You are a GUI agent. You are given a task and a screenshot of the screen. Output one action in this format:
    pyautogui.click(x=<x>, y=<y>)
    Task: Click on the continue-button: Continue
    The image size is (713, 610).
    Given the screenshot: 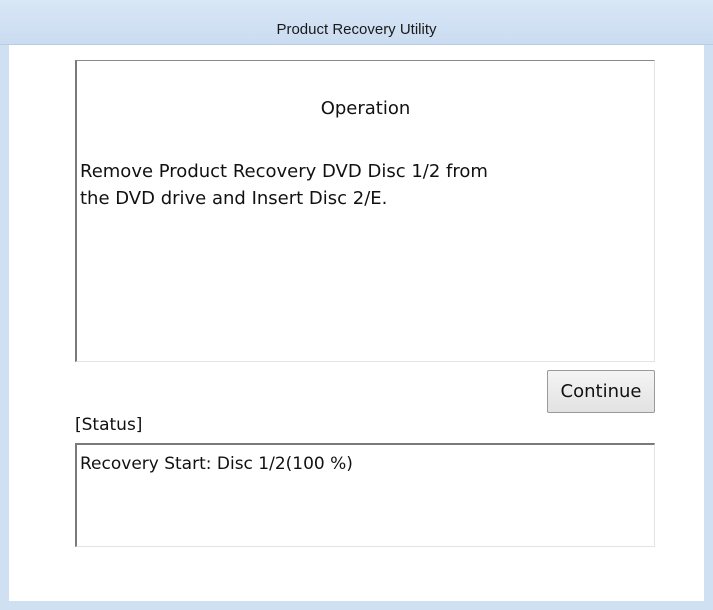 What is the action you would take?
    pyautogui.click(x=601, y=391)
    